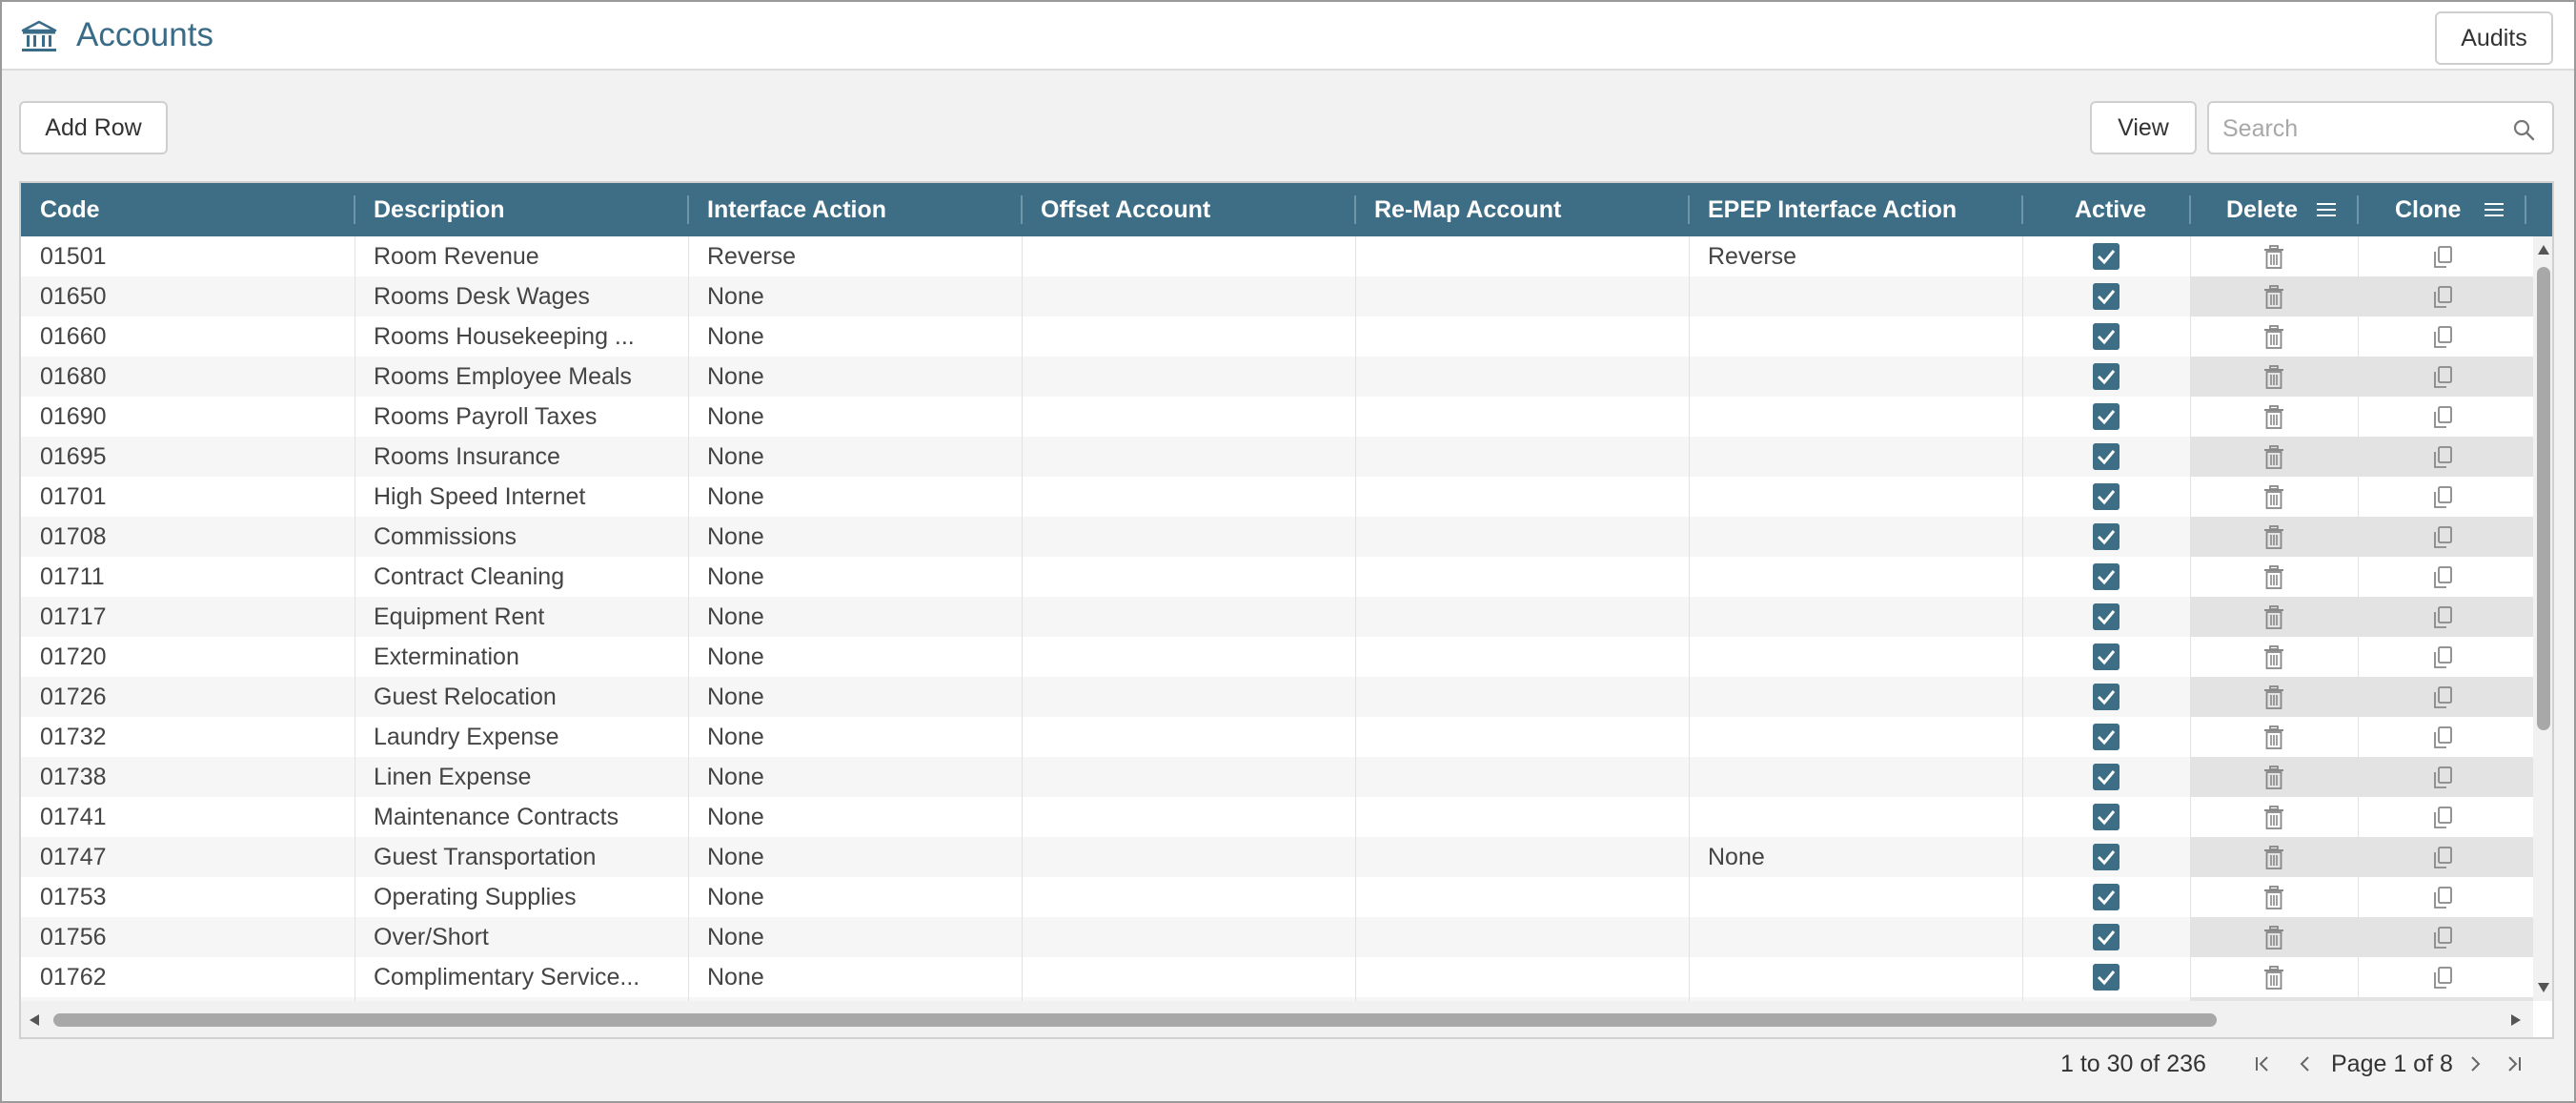 This screenshot has width=2576, height=1103. Describe the element at coordinates (526, 817) in the screenshot. I see `cell-description: Maintenance Contracts` at that location.